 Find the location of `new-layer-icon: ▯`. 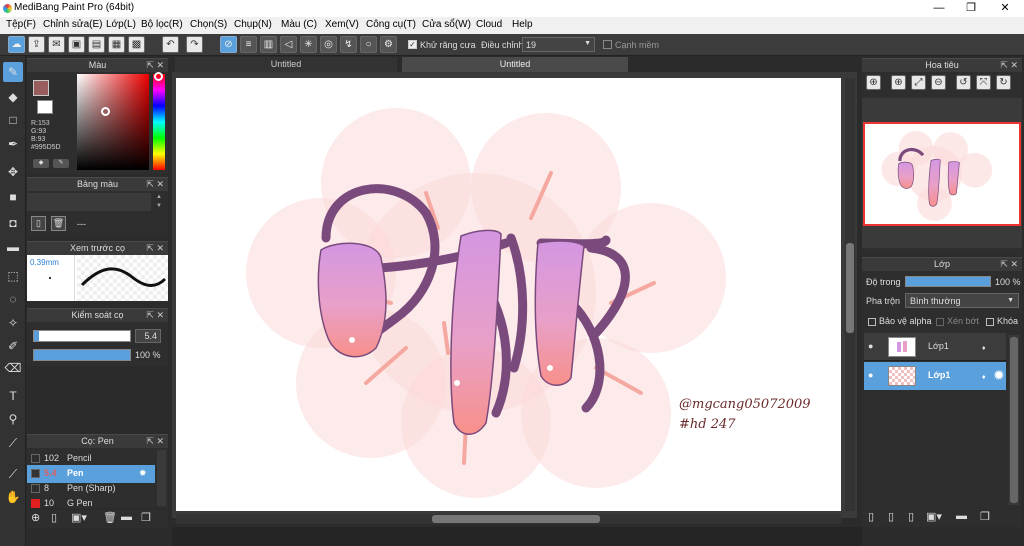

new-layer-icon: ▯ is located at coordinates (871, 516).